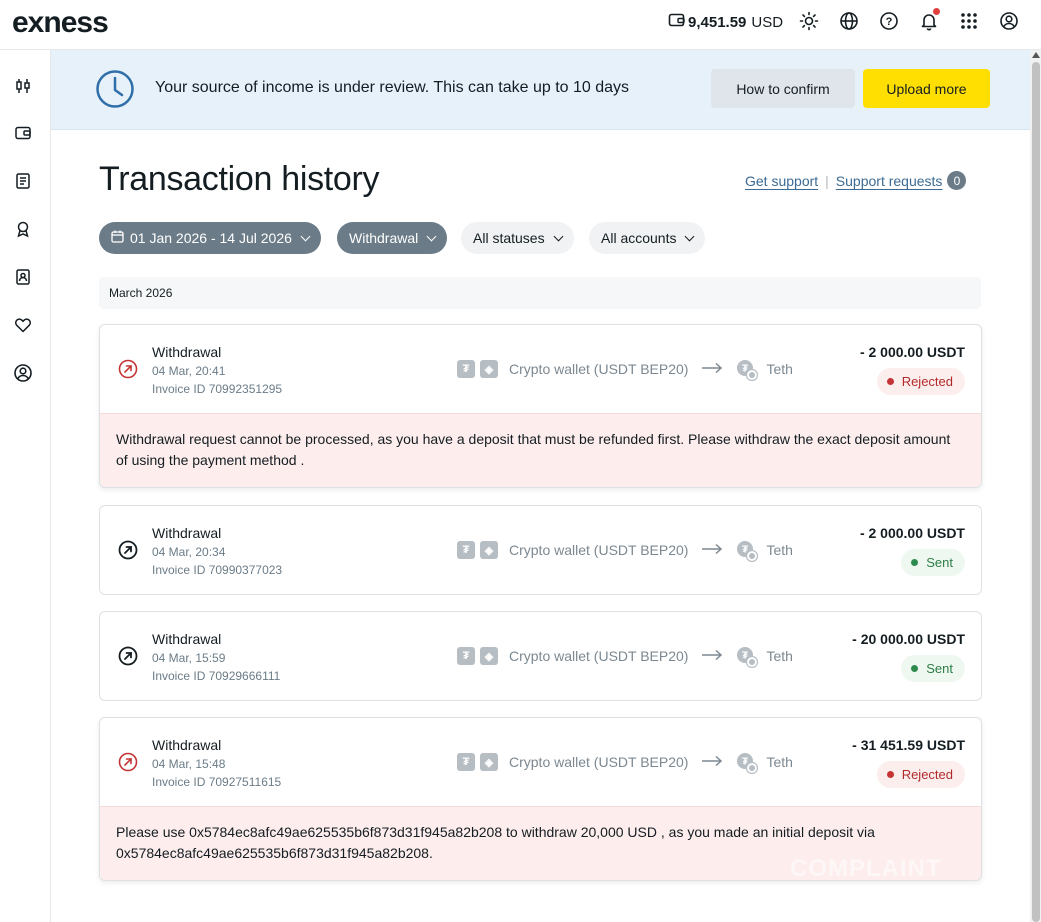 This screenshot has width=1041, height=922. Describe the element at coordinates (783, 88) in the screenshot. I see `how-to-confirm-button: How to confirm` at that location.